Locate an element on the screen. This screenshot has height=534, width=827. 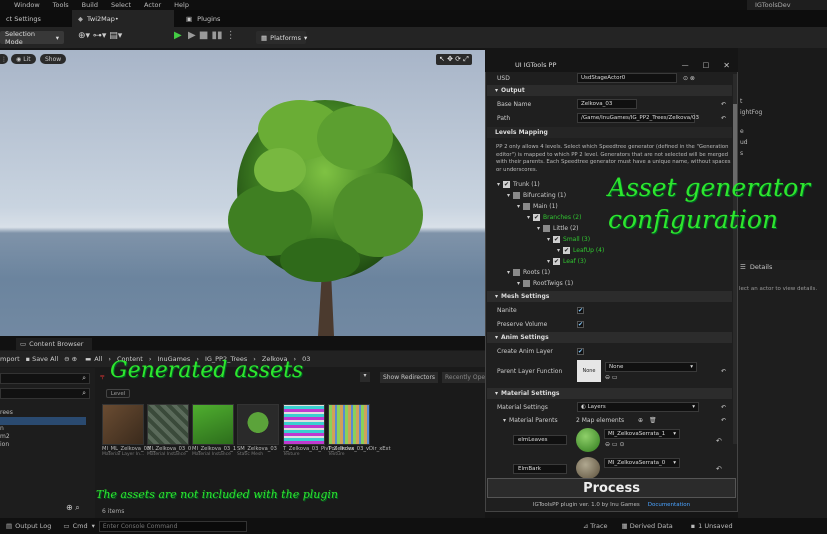
output-log-button: Output Log is located at coordinates (33, 526).